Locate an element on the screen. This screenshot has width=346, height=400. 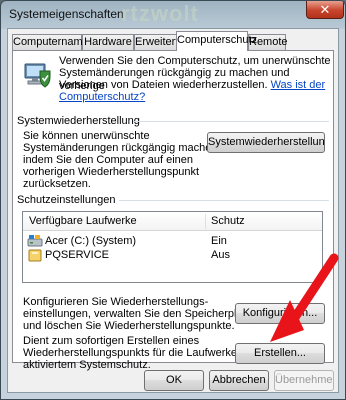
drive-status: Ein is located at coordinates (219, 241).